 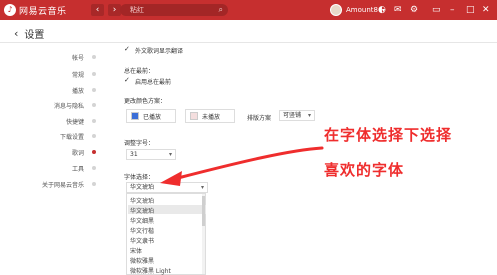 I want to click on annotation-line-1: 在字体选择下选择, so click(x=388, y=135).